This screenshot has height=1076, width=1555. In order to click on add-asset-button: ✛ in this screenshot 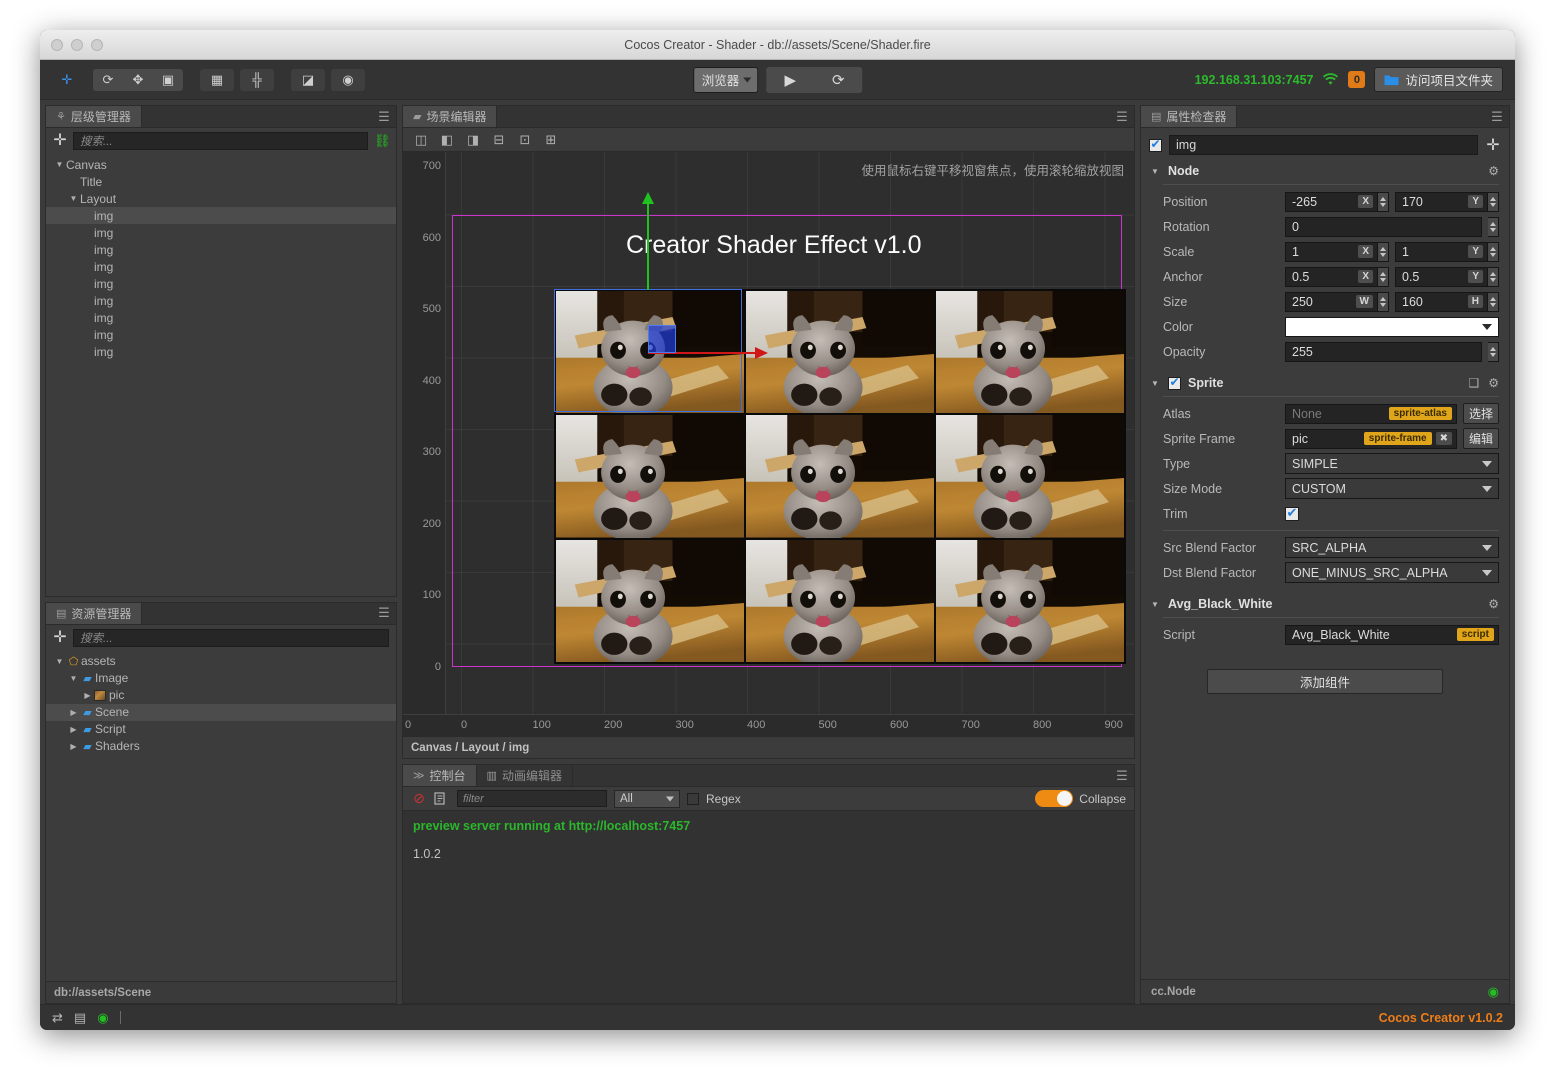, I will do `click(60, 637)`.